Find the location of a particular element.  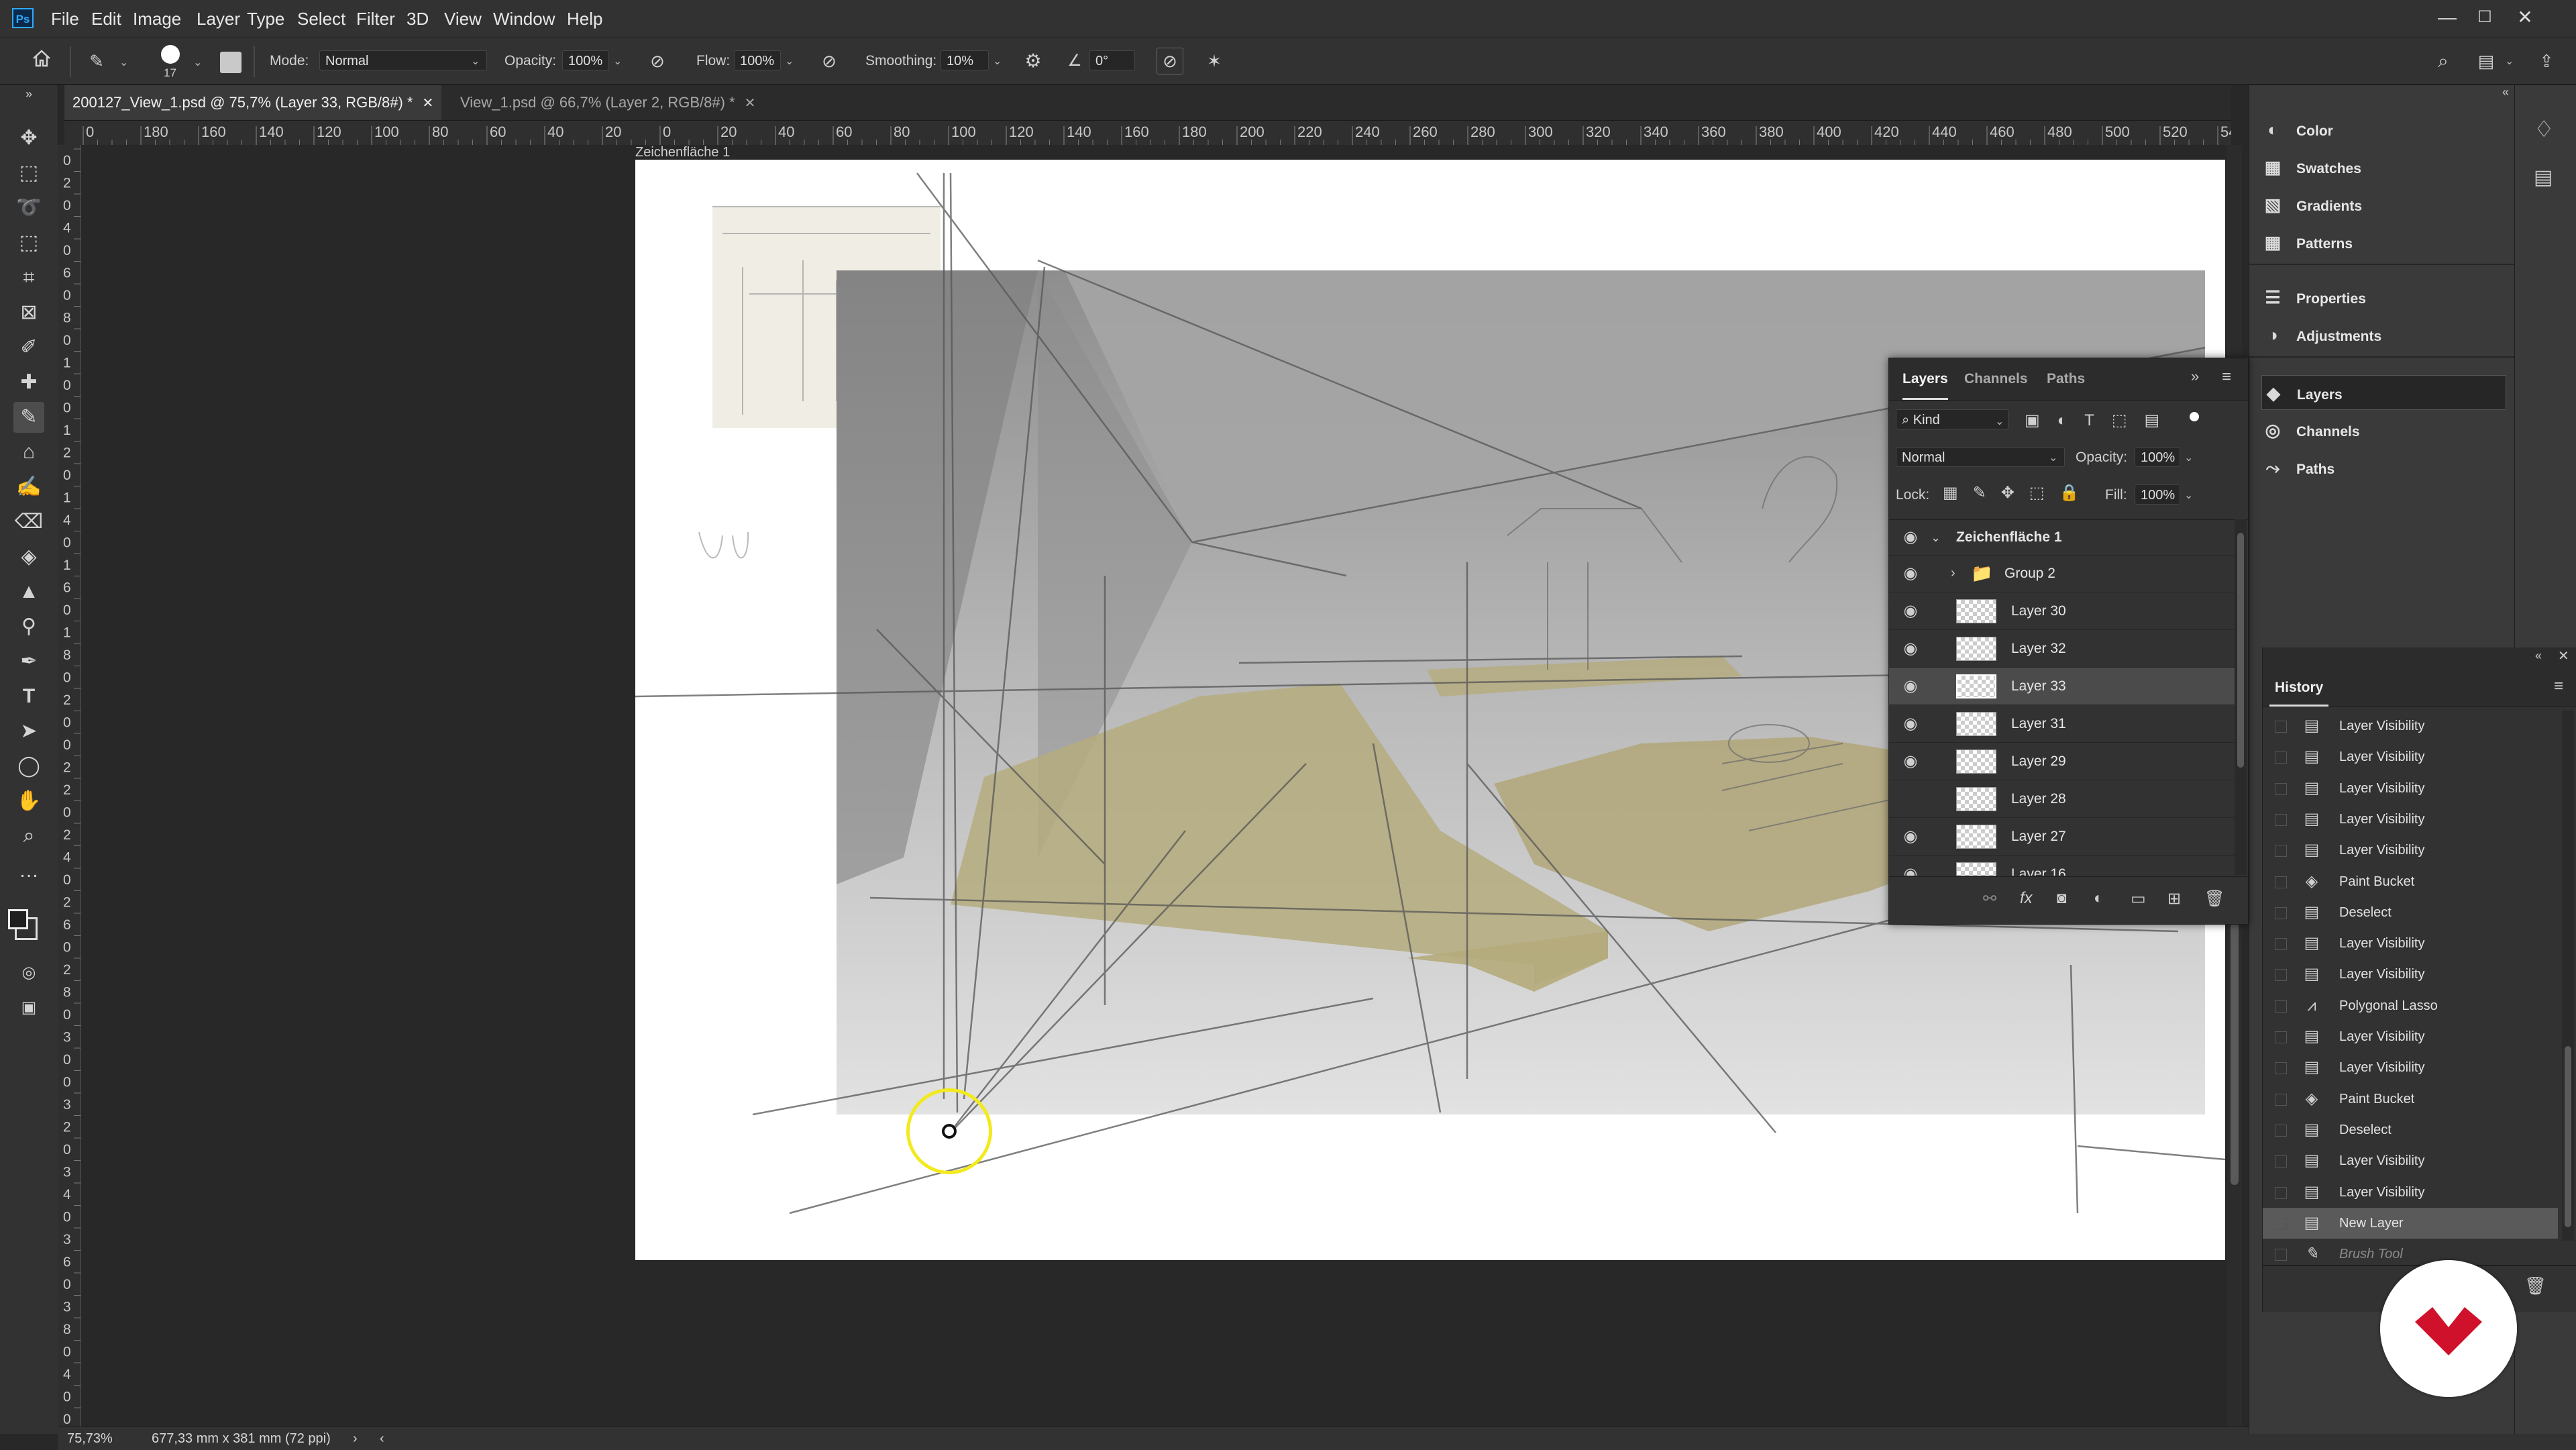

layer-name: Layer 27 is located at coordinates (2038, 836).